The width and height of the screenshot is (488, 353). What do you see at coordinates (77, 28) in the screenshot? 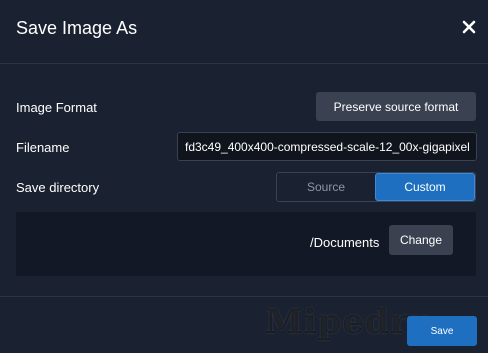
I see `dialog-title: Save Image As` at bounding box center [77, 28].